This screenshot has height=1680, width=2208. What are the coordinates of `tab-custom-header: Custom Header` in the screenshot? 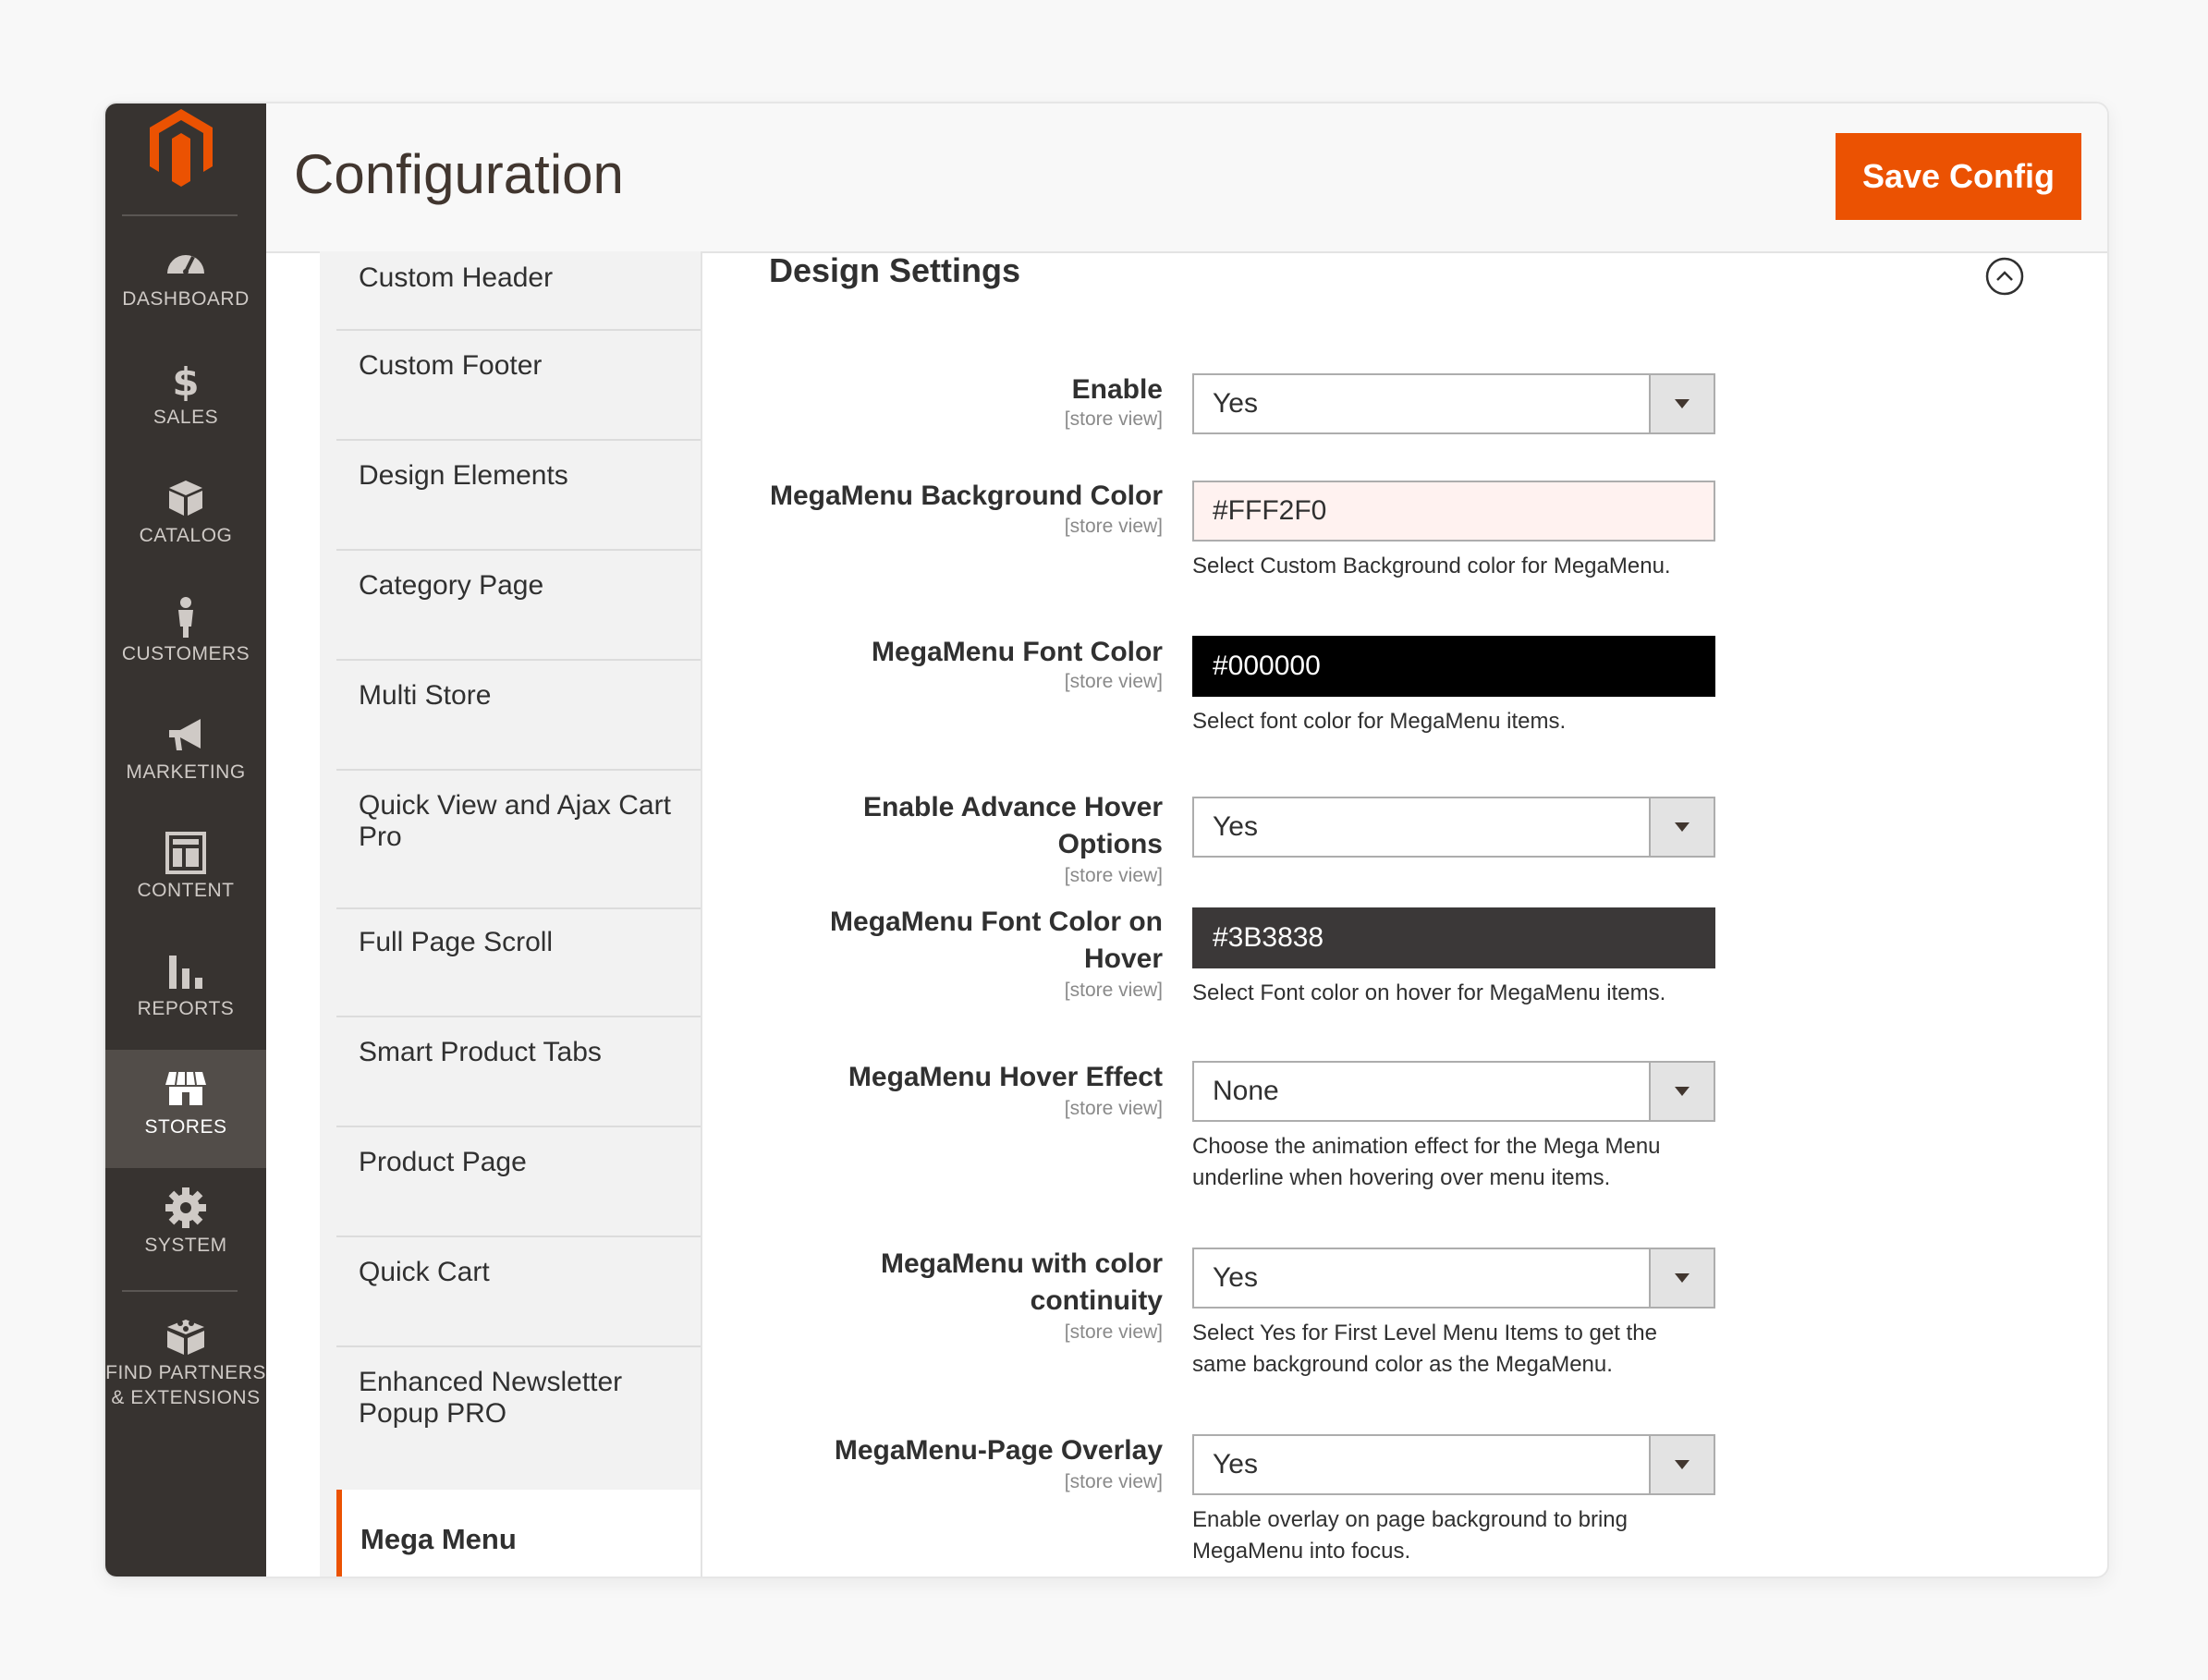 It's located at (510, 278).